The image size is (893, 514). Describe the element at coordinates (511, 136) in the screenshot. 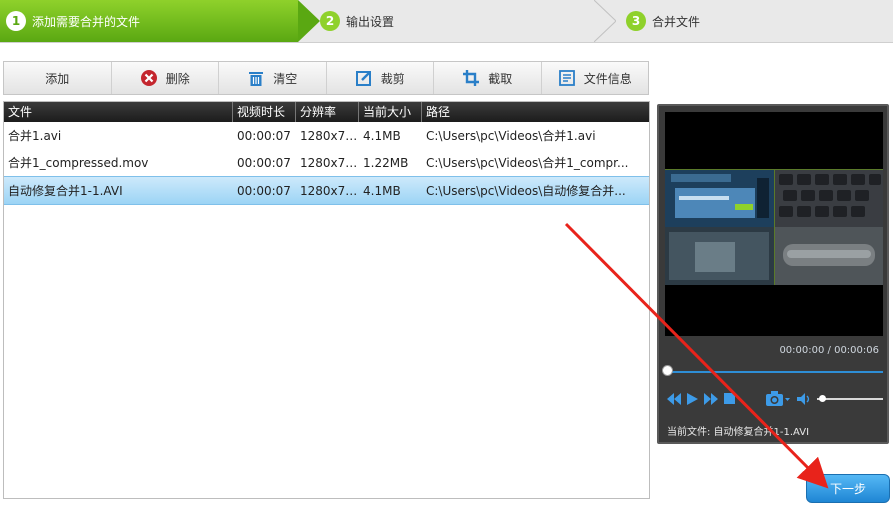

I see `cell-path: C:\Users\pc\Videos\合并1.avi` at that location.